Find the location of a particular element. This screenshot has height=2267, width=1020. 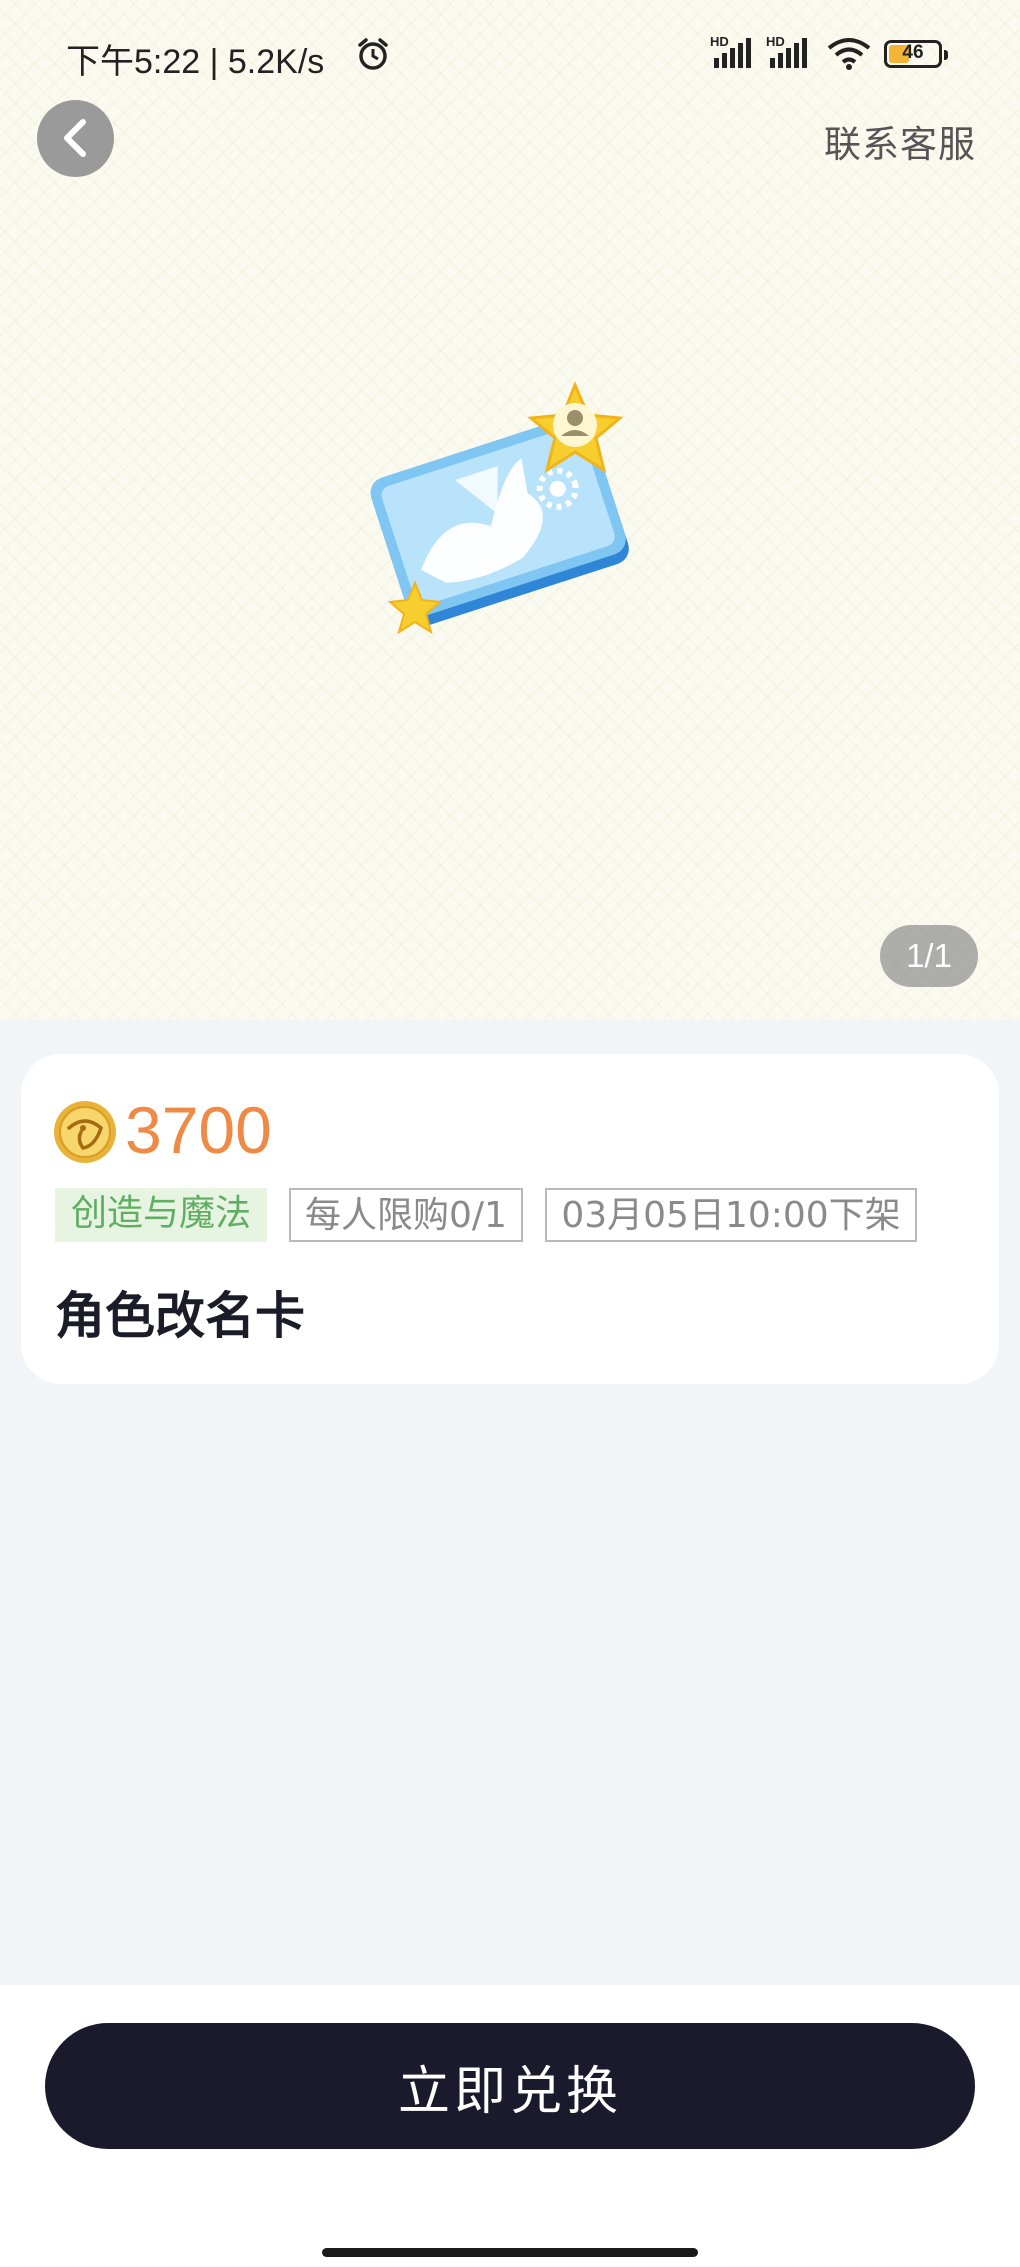

battery-icon: 46 is located at coordinates (916, 54).